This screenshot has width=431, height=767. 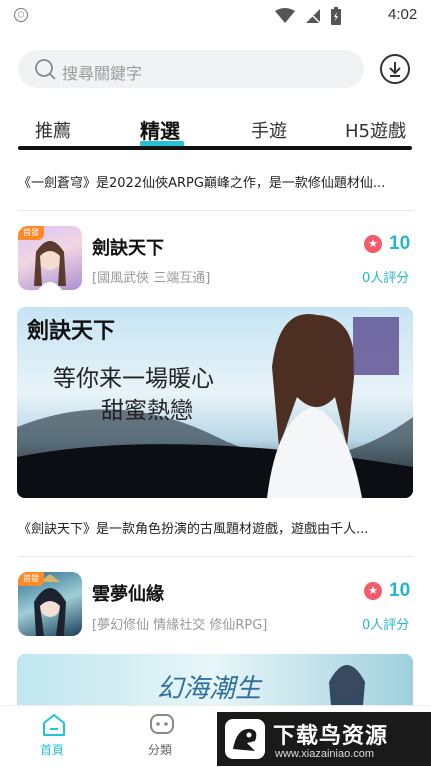 I want to click on game-name: 劍訣天下, so click(x=128, y=247).